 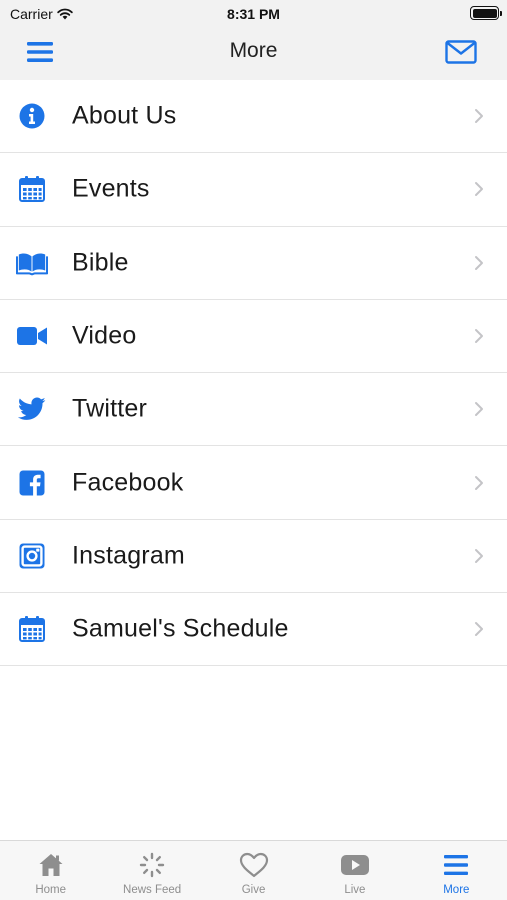 I want to click on tab-label: More, so click(x=456, y=890).